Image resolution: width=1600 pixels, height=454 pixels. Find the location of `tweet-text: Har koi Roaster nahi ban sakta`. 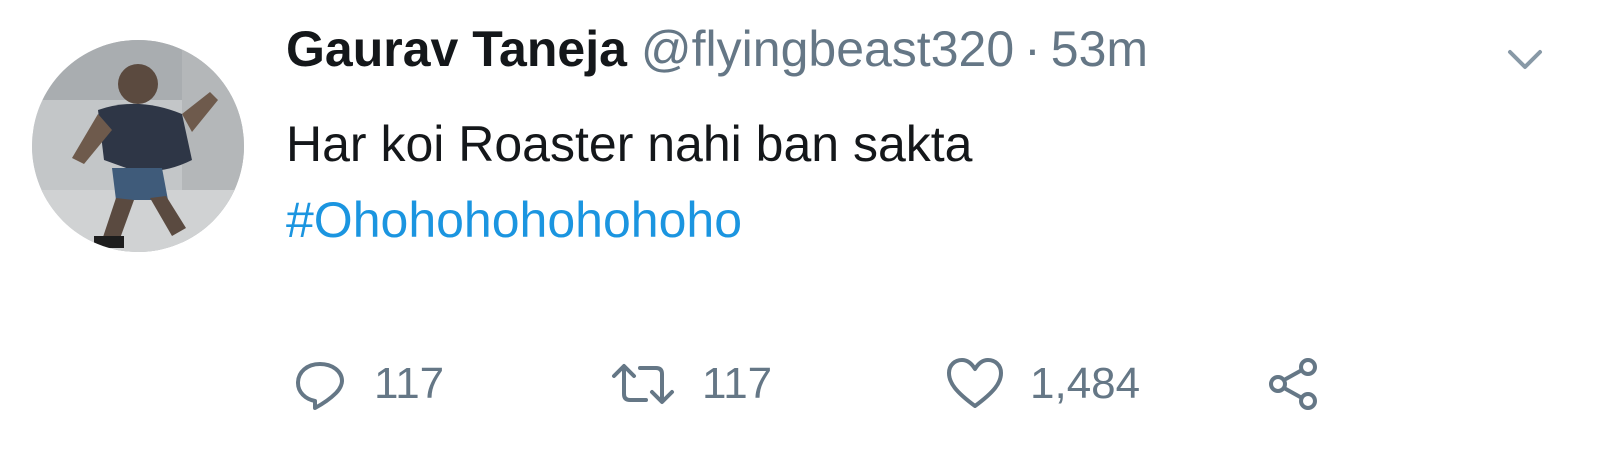

tweet-text: Har koi Roaster nahi ban sakta is located at coordinates (629, 144).